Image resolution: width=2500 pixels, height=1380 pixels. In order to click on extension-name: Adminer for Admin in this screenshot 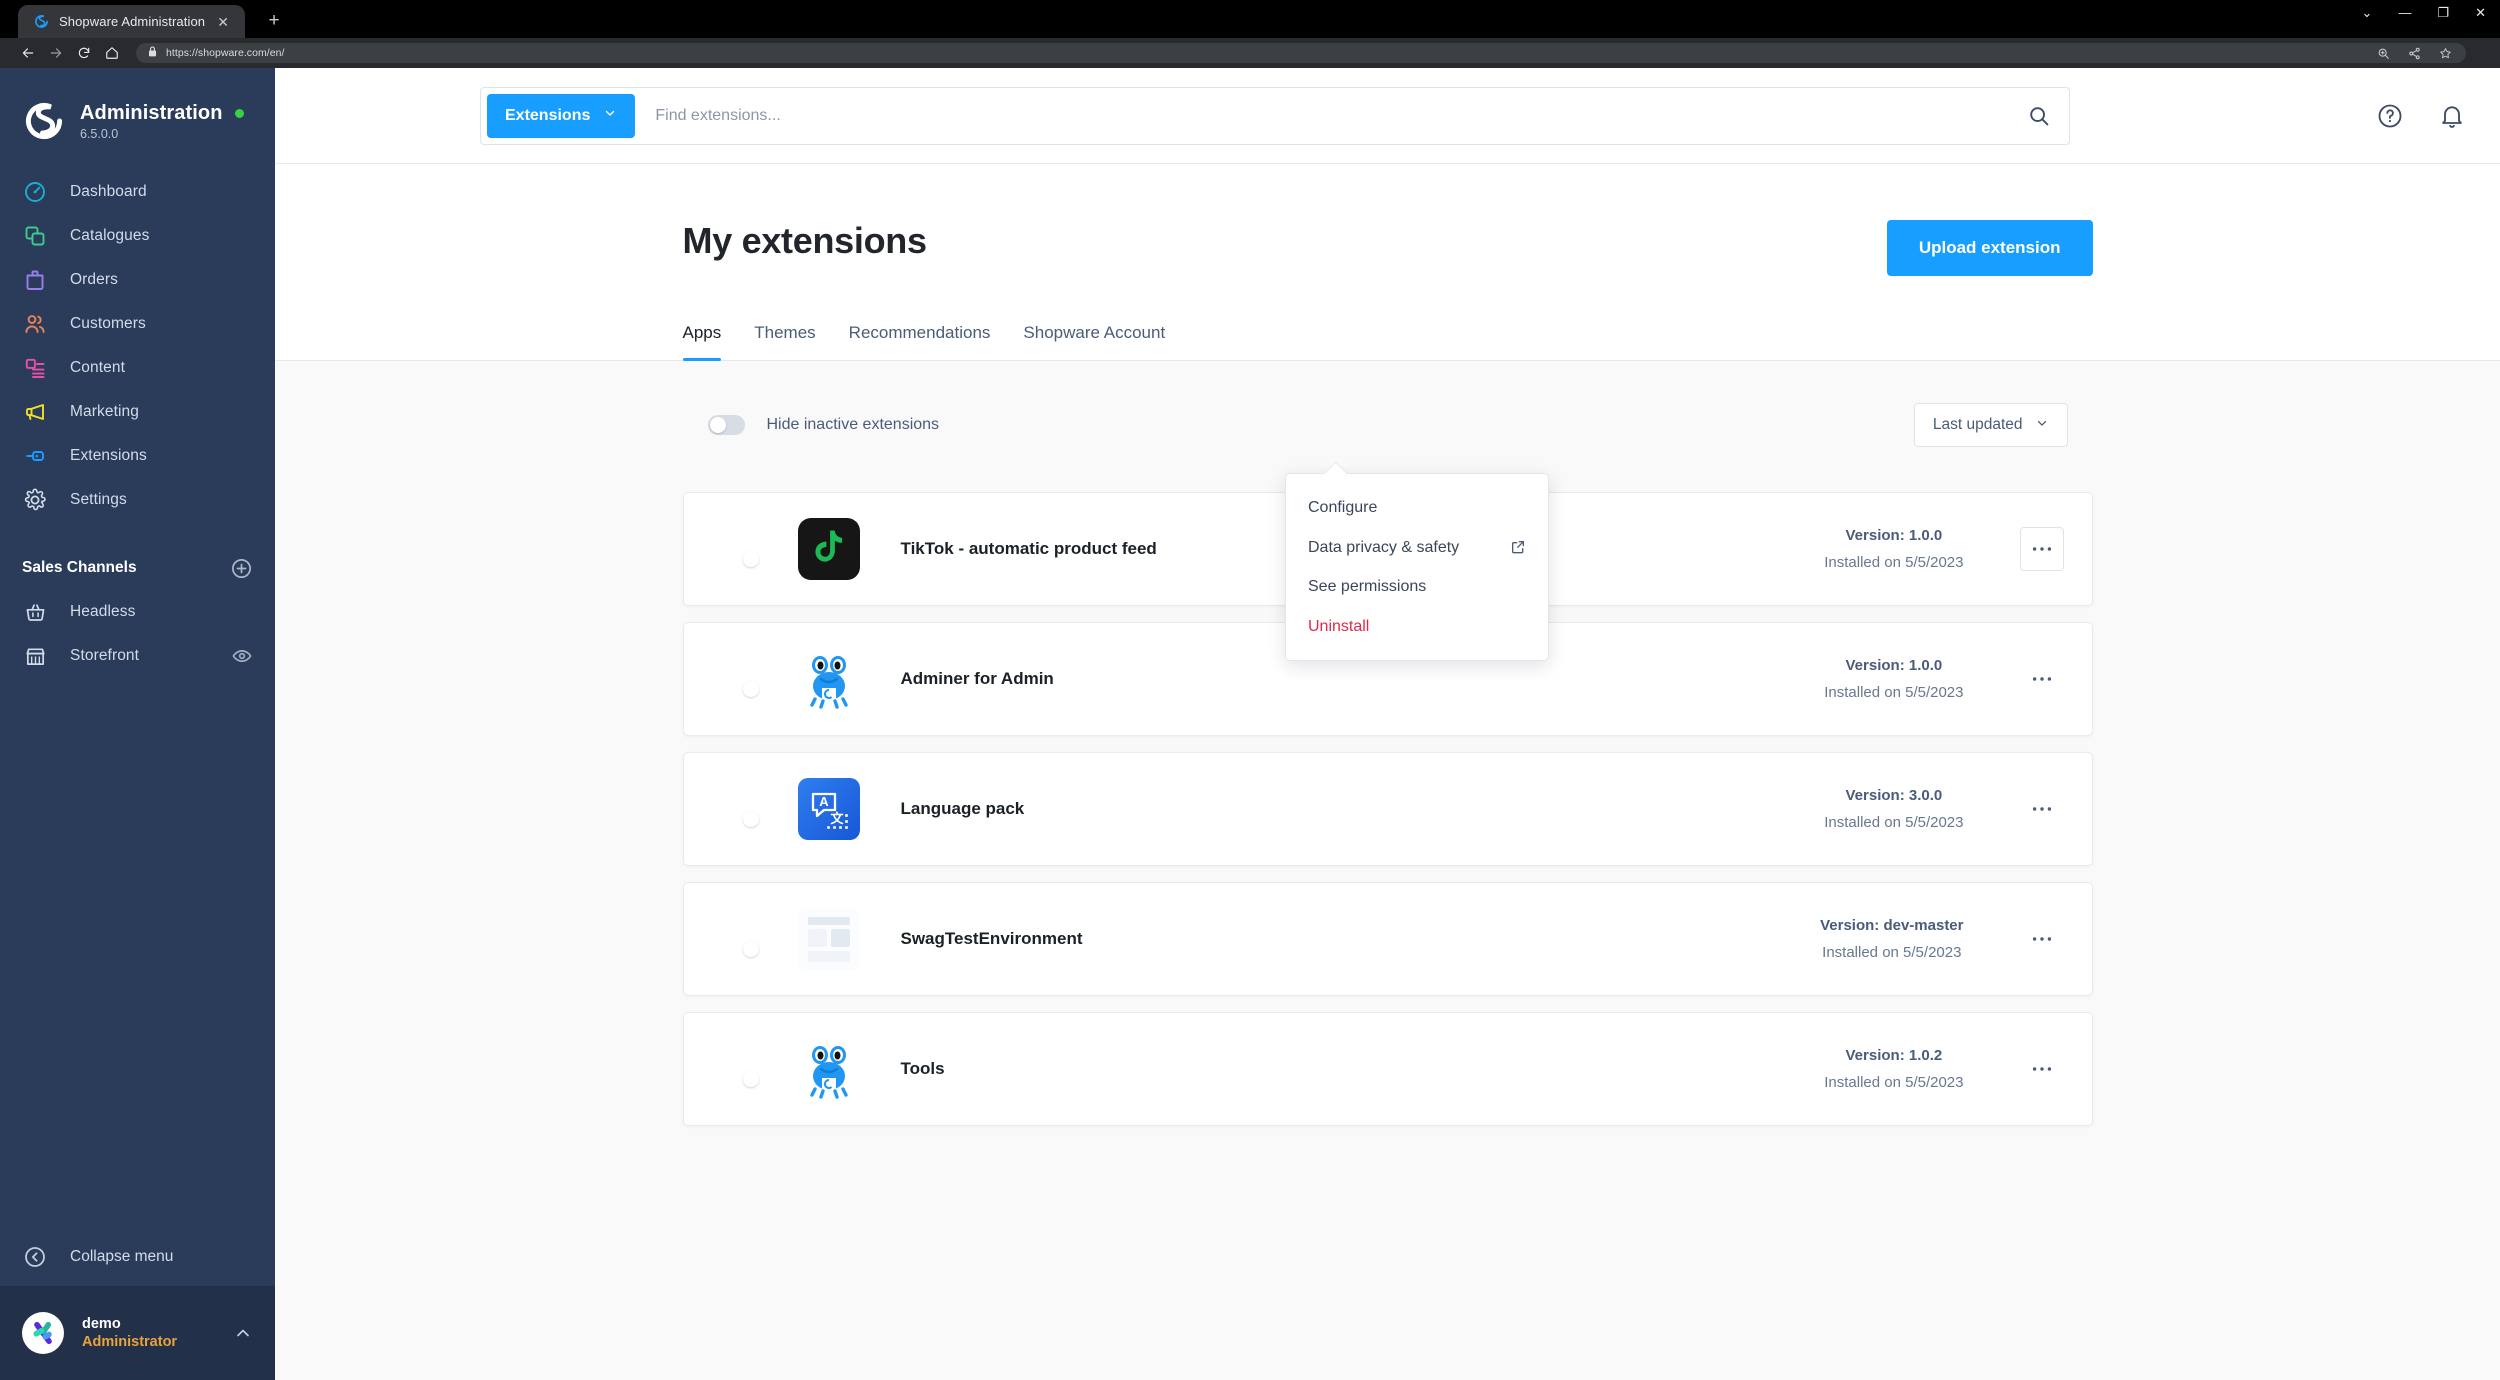, I will do `click(977, 678)`.